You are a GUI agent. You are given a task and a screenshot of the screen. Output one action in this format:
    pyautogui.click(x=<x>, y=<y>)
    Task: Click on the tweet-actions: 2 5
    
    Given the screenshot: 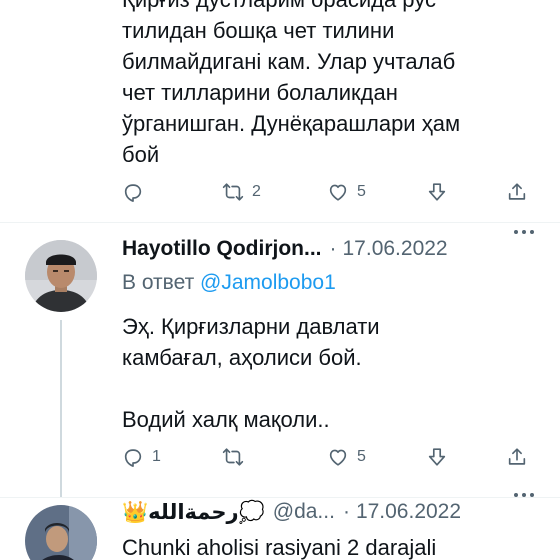 What is the action you would take?
    pyautogui.click(x=327, y=192)
    